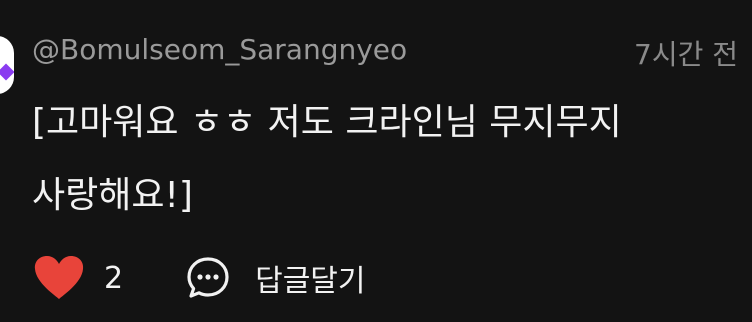  Describe the element at coordinates (7, 72) in the screenshot. I see `avatar-badge` at that location.